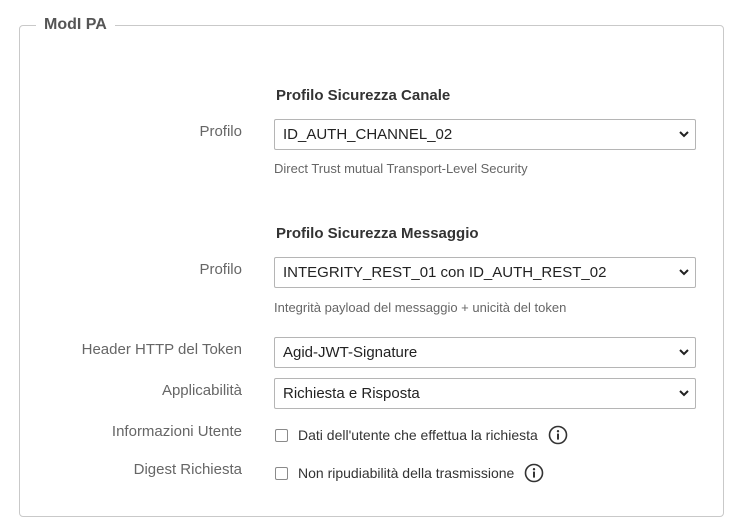 The image size is (737, 531). Describe the element at coordinates (350, 352) in the screenshot. I see `header-token-value: Agid-JWT-Signature` at that location.